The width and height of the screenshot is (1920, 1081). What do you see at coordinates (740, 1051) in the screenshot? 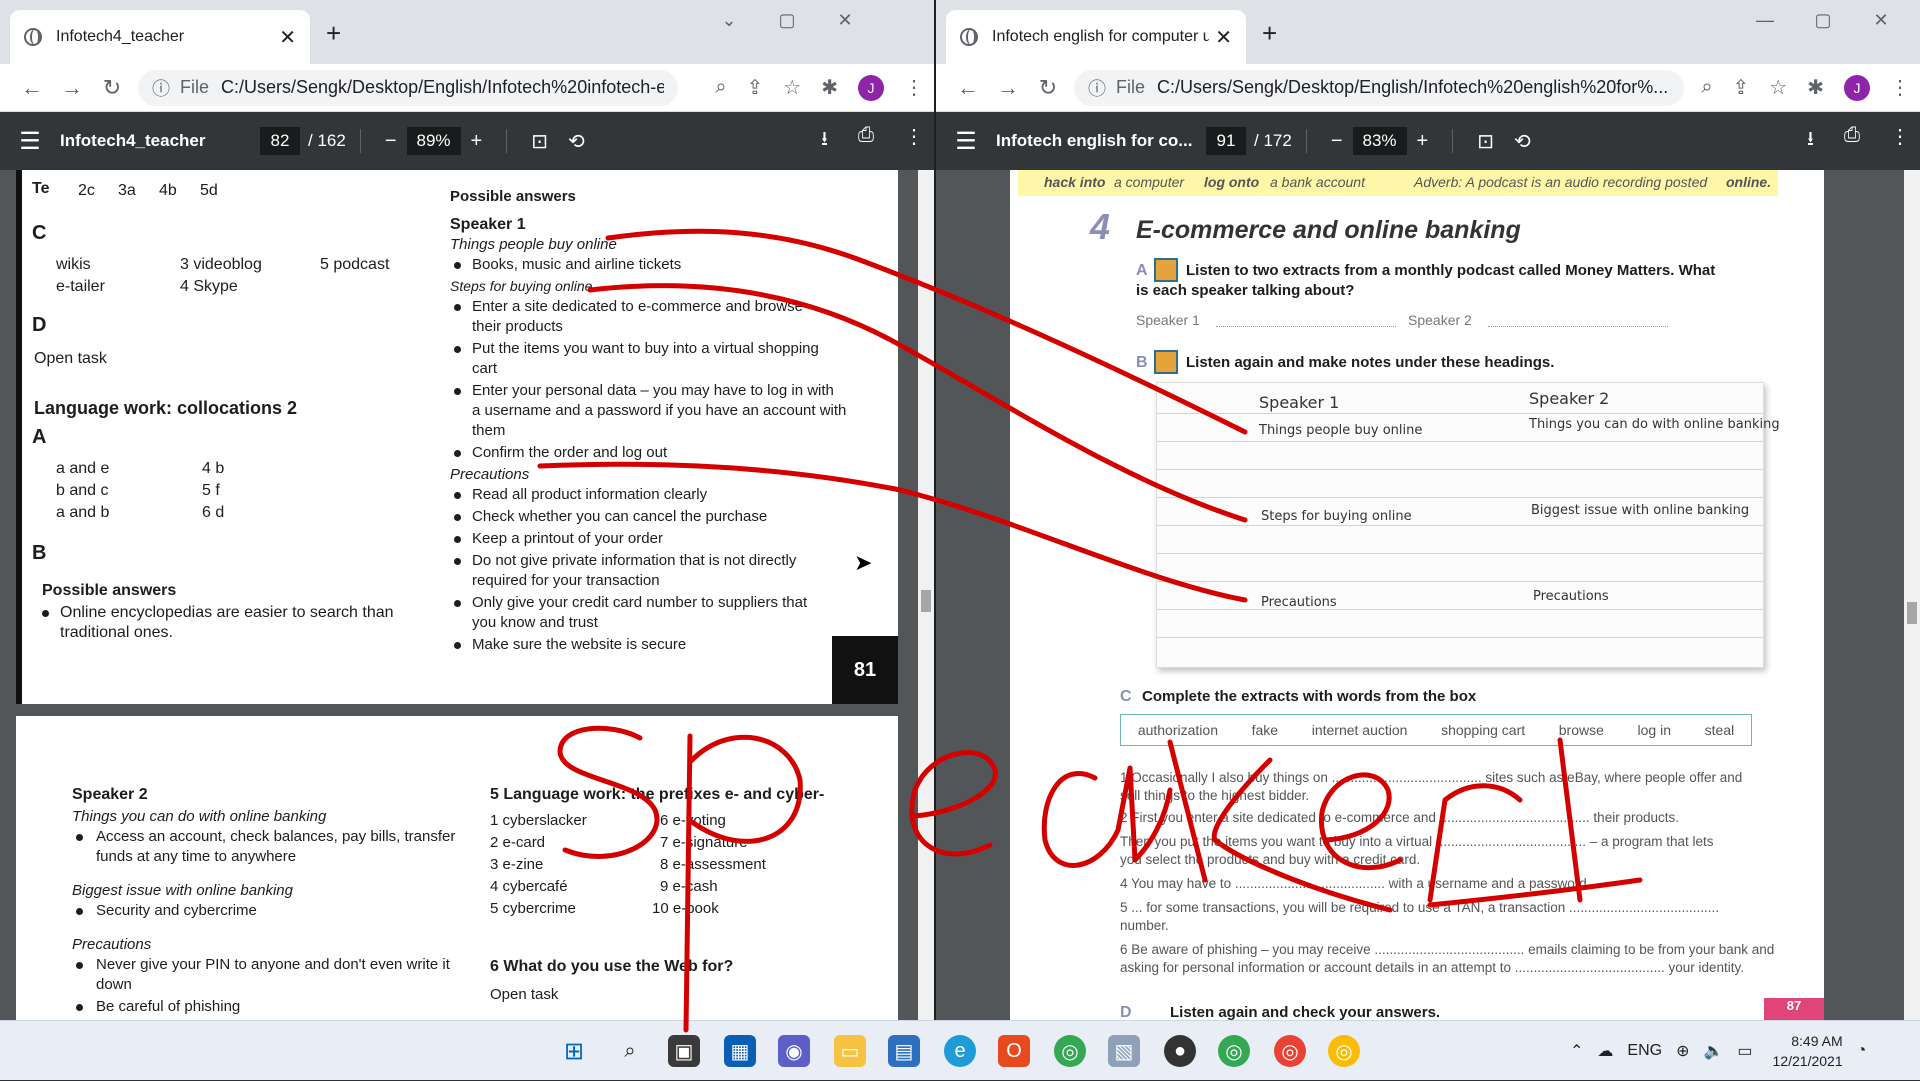
I see `widgets-icon: ▦` at bounding box center [740, 1051].